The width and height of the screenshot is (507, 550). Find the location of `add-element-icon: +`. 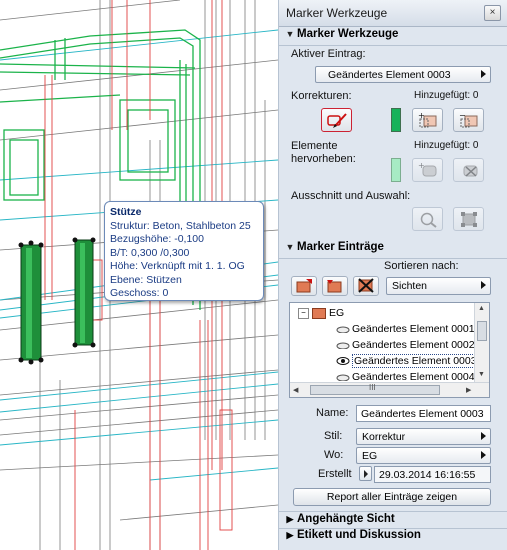

add-element-icon: + is located at coordinates (427, 120).